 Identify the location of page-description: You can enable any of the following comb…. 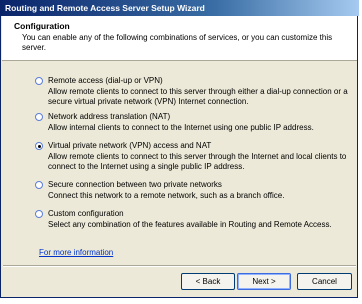
(177, 42).